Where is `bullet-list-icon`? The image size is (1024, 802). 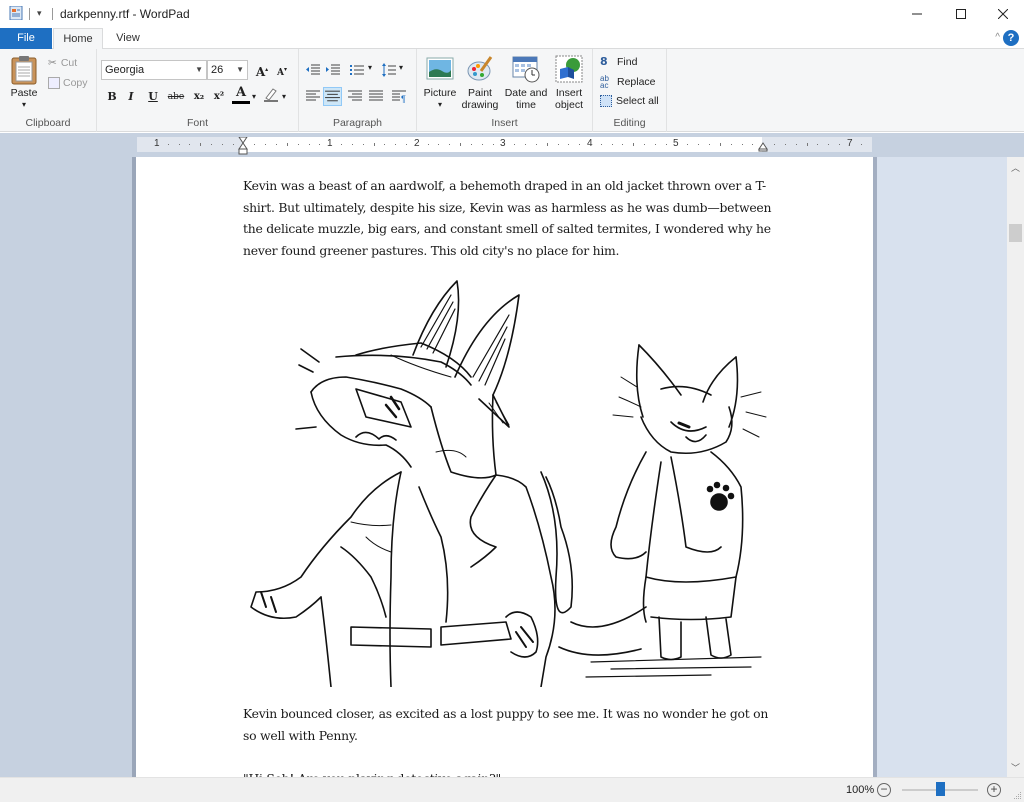
bullet-list-icon is located at coordinates (357, 70).